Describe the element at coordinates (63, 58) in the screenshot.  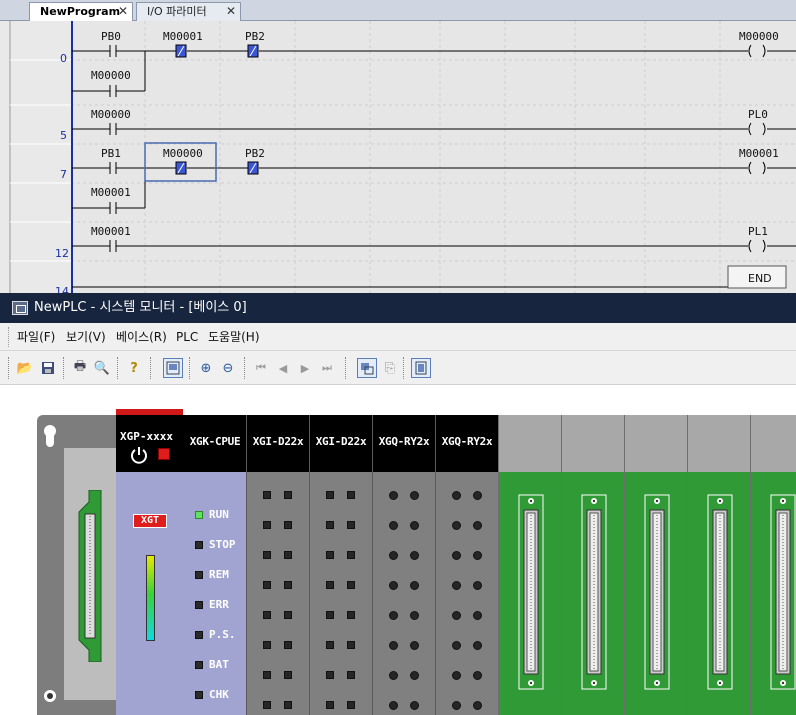
I see `step-number: 0` at that location.